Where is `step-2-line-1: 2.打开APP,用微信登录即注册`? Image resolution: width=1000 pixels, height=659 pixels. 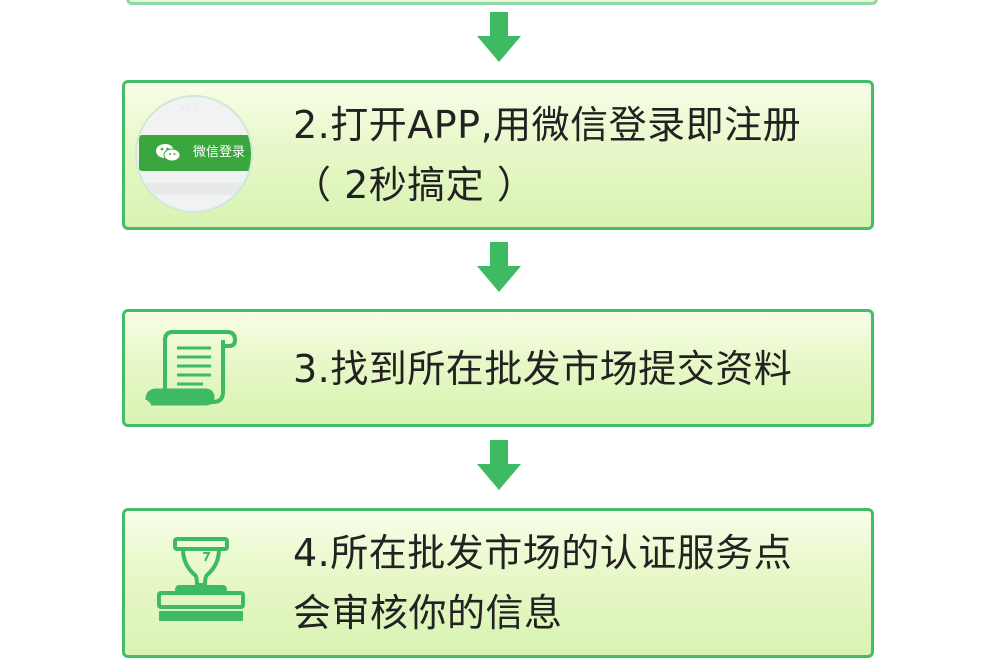 step-2-line-1: 2.打开APP,用微信登录即注册 is located at coordinates (547, 125).